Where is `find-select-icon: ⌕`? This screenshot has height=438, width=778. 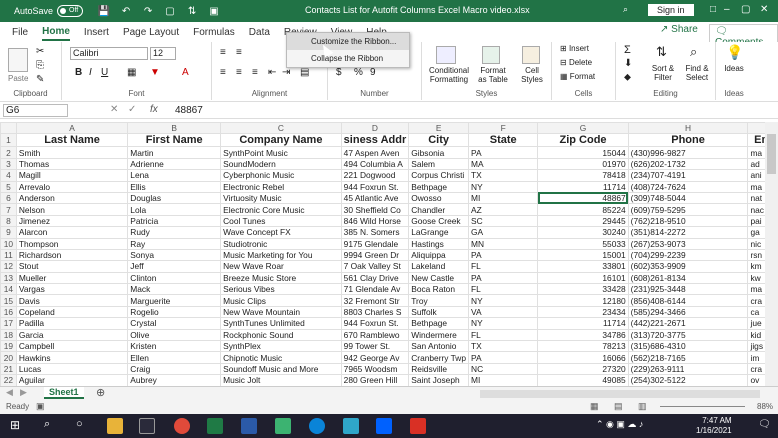 find-select-icon: ⌕ is located at coordinates (693, 52).